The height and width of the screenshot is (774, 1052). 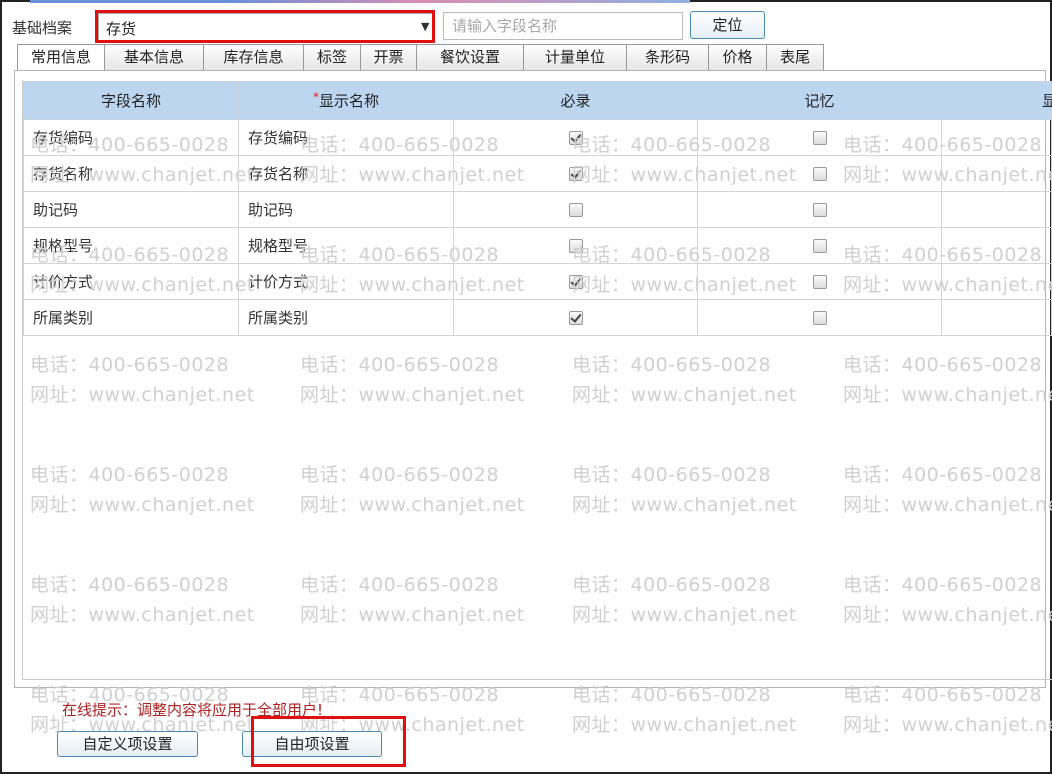 What do you see at coordinates (388, 57) in the screenshot?
I see `tab-invoice: 开票` at bounding box center [388, 57].